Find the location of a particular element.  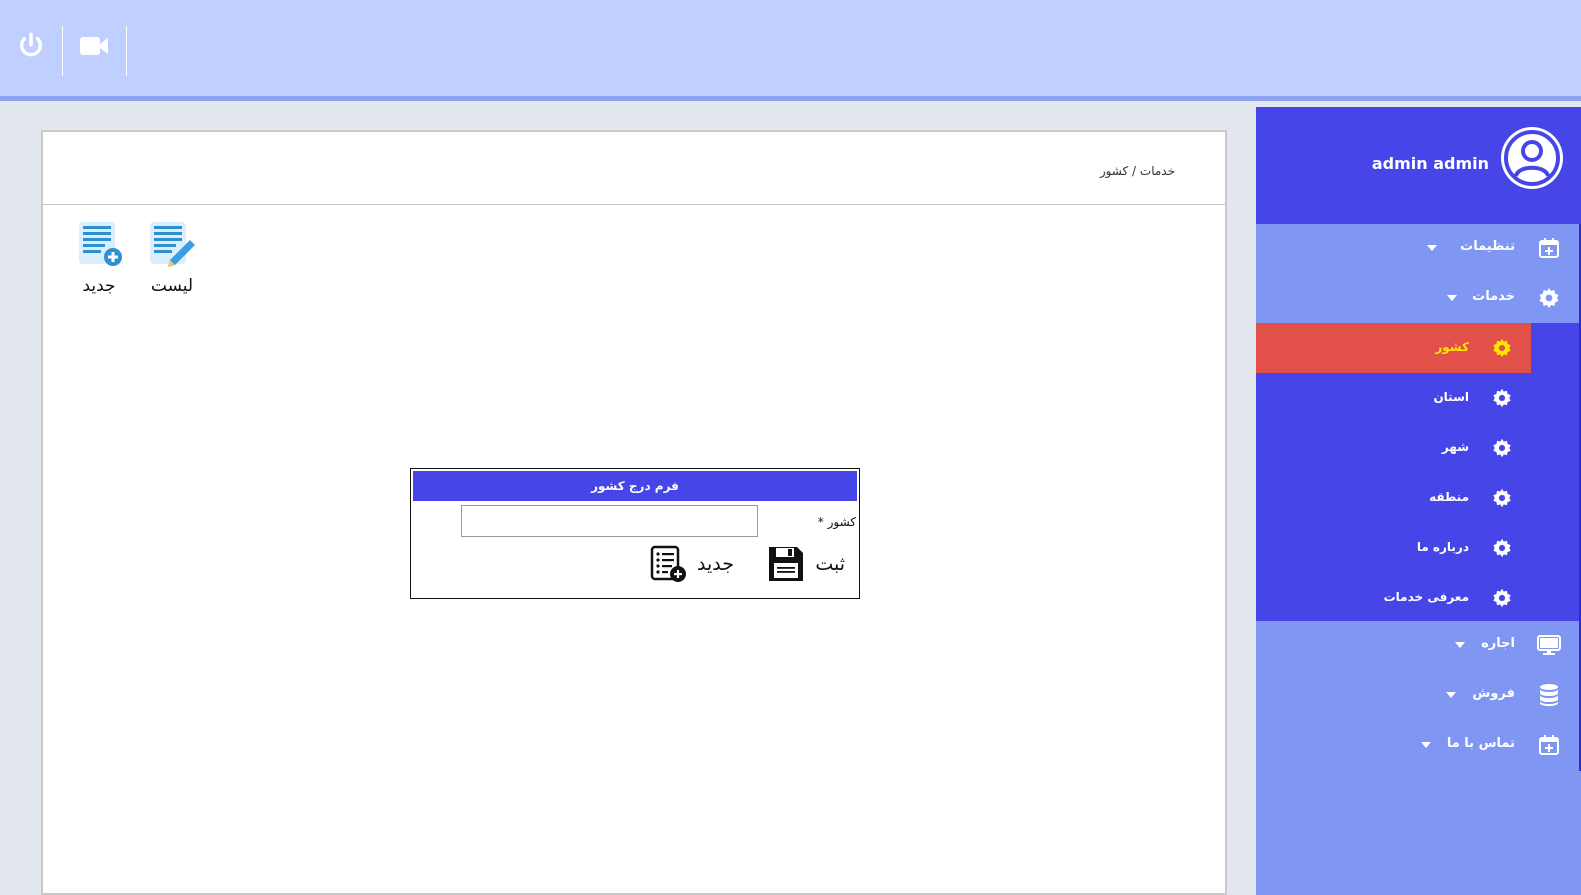

sidebar-subitem-label: استان is located at coordinates (1451, 397).